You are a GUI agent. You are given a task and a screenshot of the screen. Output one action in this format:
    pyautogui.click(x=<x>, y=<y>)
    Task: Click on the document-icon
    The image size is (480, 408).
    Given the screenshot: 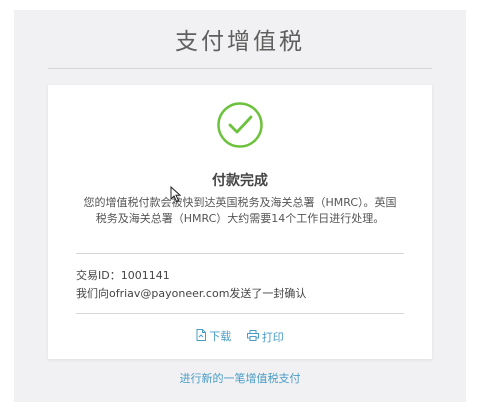 What is the action you would take?
    pyautogui.click(x=202, y=336)
    